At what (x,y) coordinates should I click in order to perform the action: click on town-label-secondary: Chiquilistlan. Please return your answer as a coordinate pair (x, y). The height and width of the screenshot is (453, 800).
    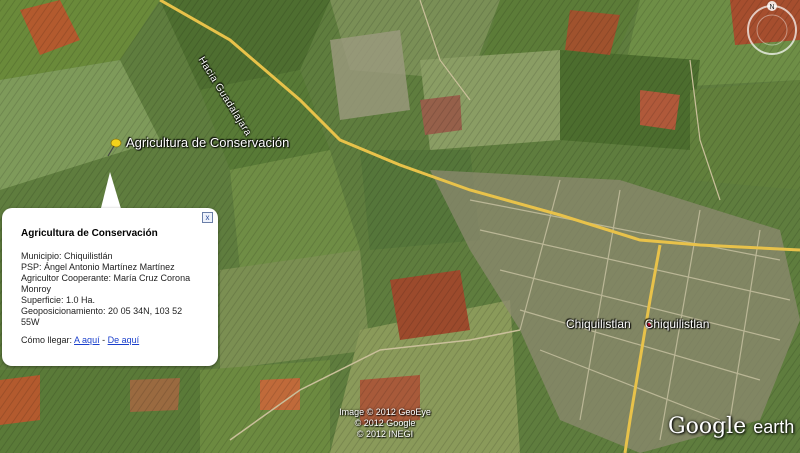
    Looking at the image, I should click on (677, 324).